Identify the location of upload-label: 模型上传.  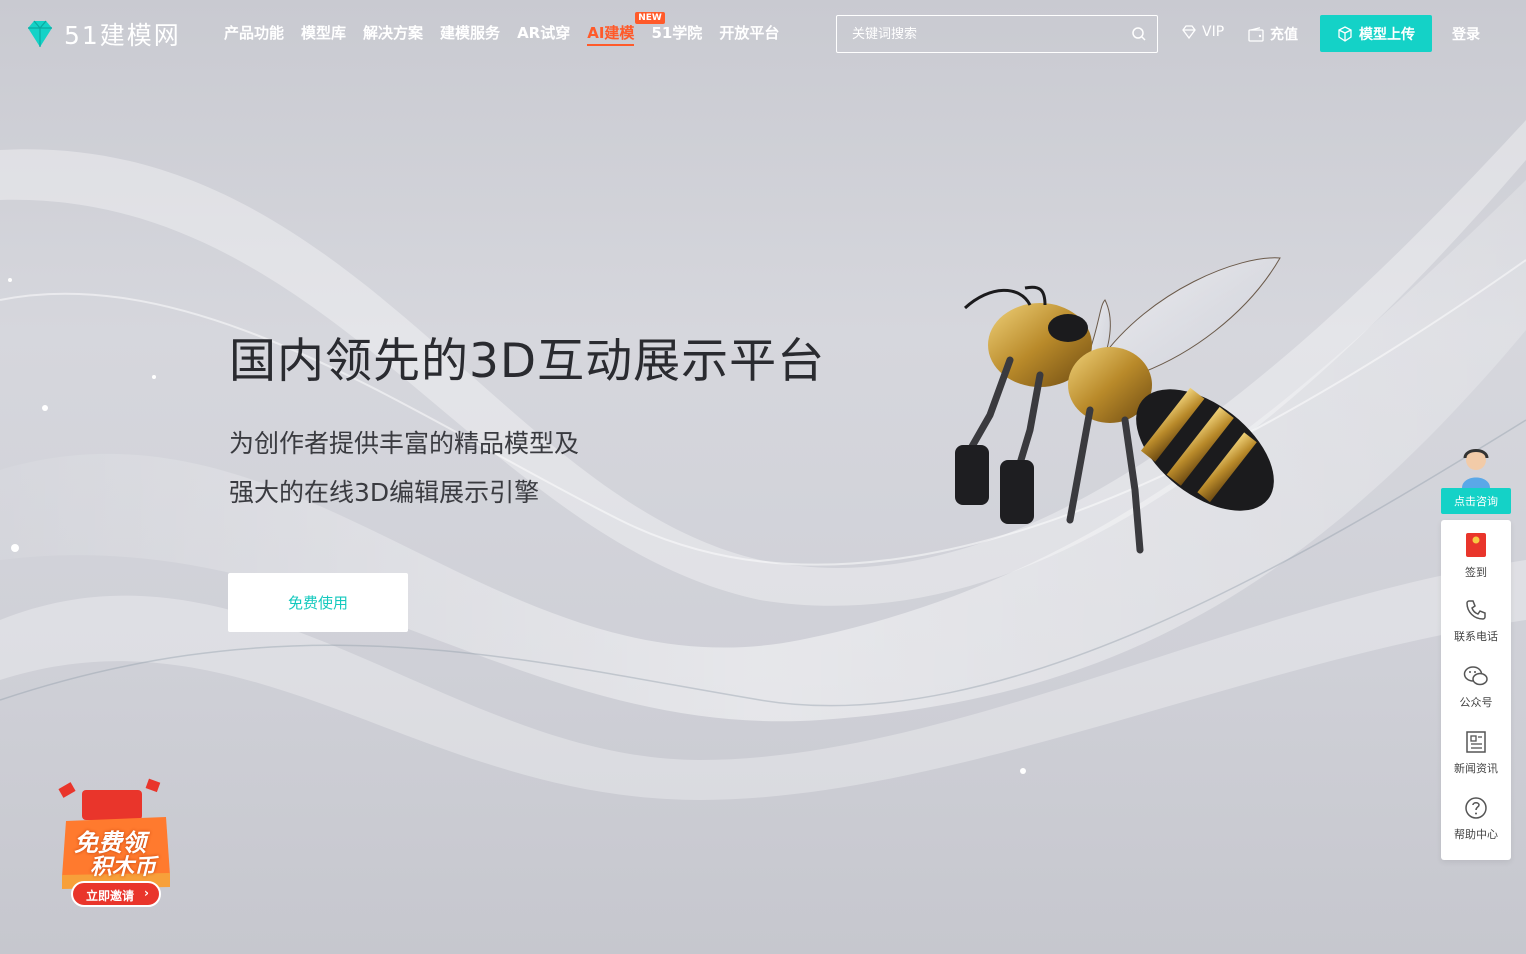
(1387, 34).